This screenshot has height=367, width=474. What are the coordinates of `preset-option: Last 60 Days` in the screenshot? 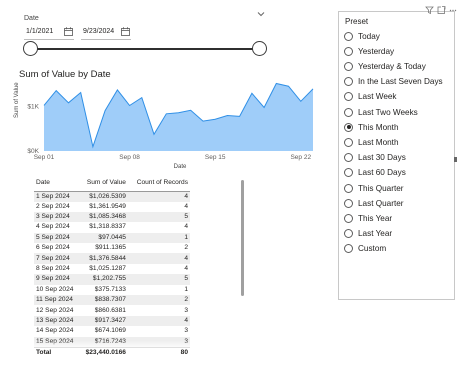 It's located at (375, 173).